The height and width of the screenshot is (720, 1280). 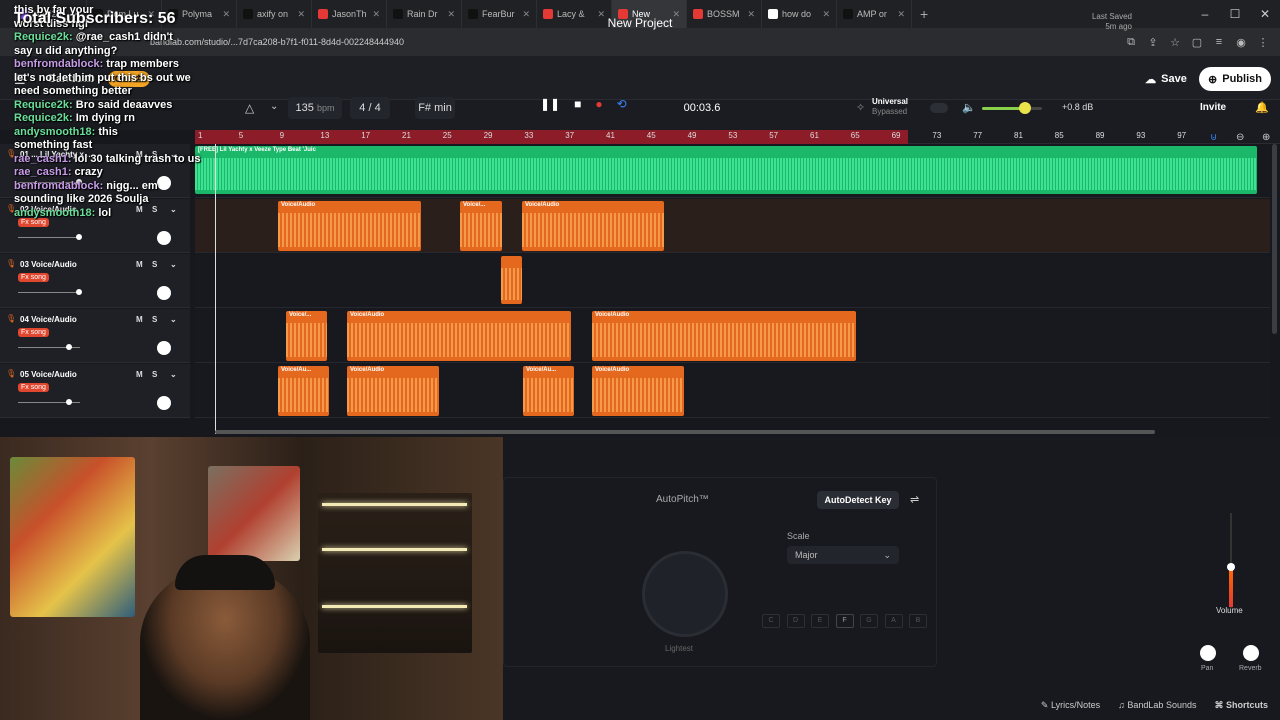 What do you see at coordinates (435, 108) in the screenshot?
I see `key-field: F# min` at bounding box center [435, 108].